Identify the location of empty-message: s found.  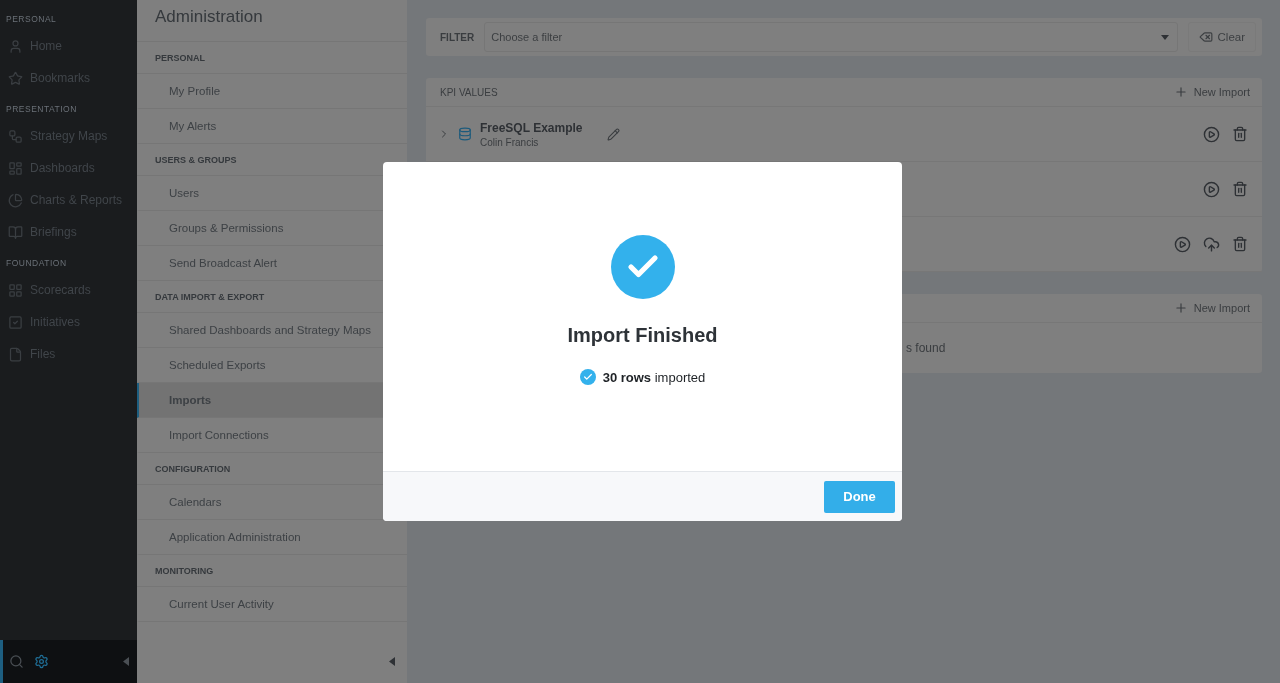
(926, 348).